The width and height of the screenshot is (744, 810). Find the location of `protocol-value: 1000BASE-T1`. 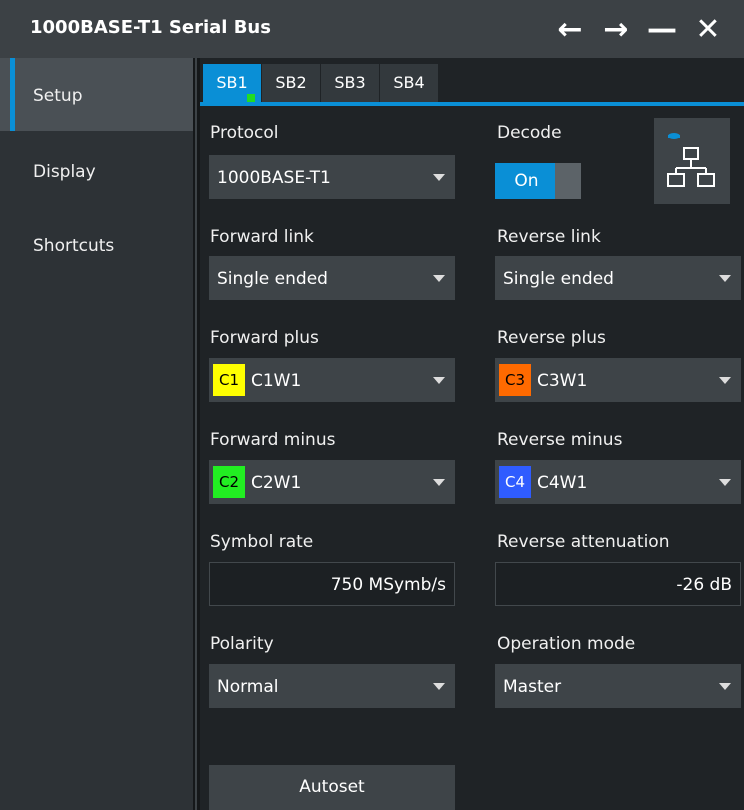

protocol-value: 1000BASE-T1 is located at coordinates (274, 178).